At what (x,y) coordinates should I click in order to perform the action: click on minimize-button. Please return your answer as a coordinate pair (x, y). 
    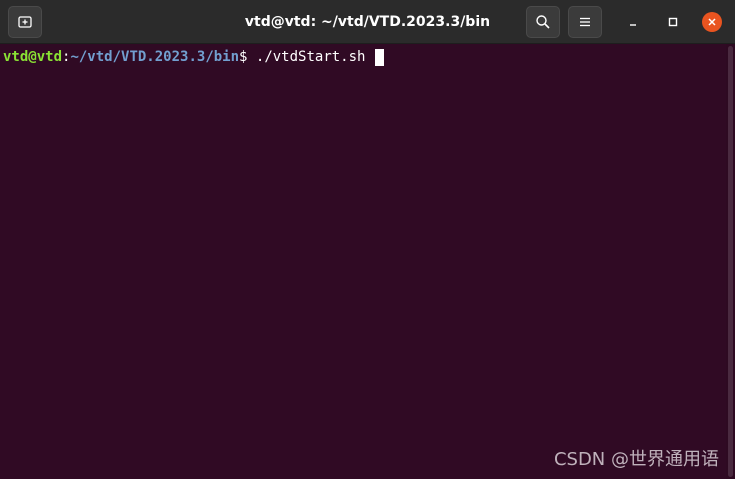
    Looking at the image, I should click on (633, 22).